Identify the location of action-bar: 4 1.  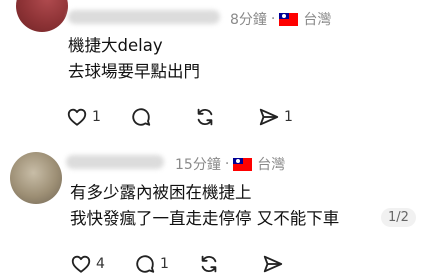
(198, 264).